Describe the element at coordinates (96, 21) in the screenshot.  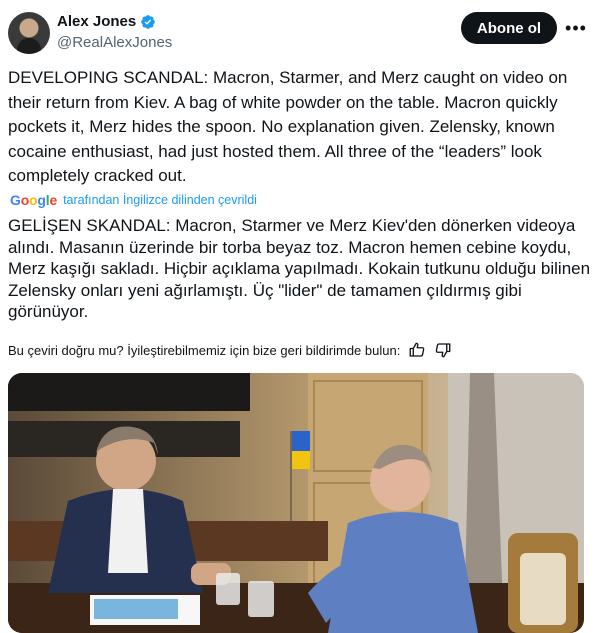
I see `author-display-name: Alex Jones` at that location.